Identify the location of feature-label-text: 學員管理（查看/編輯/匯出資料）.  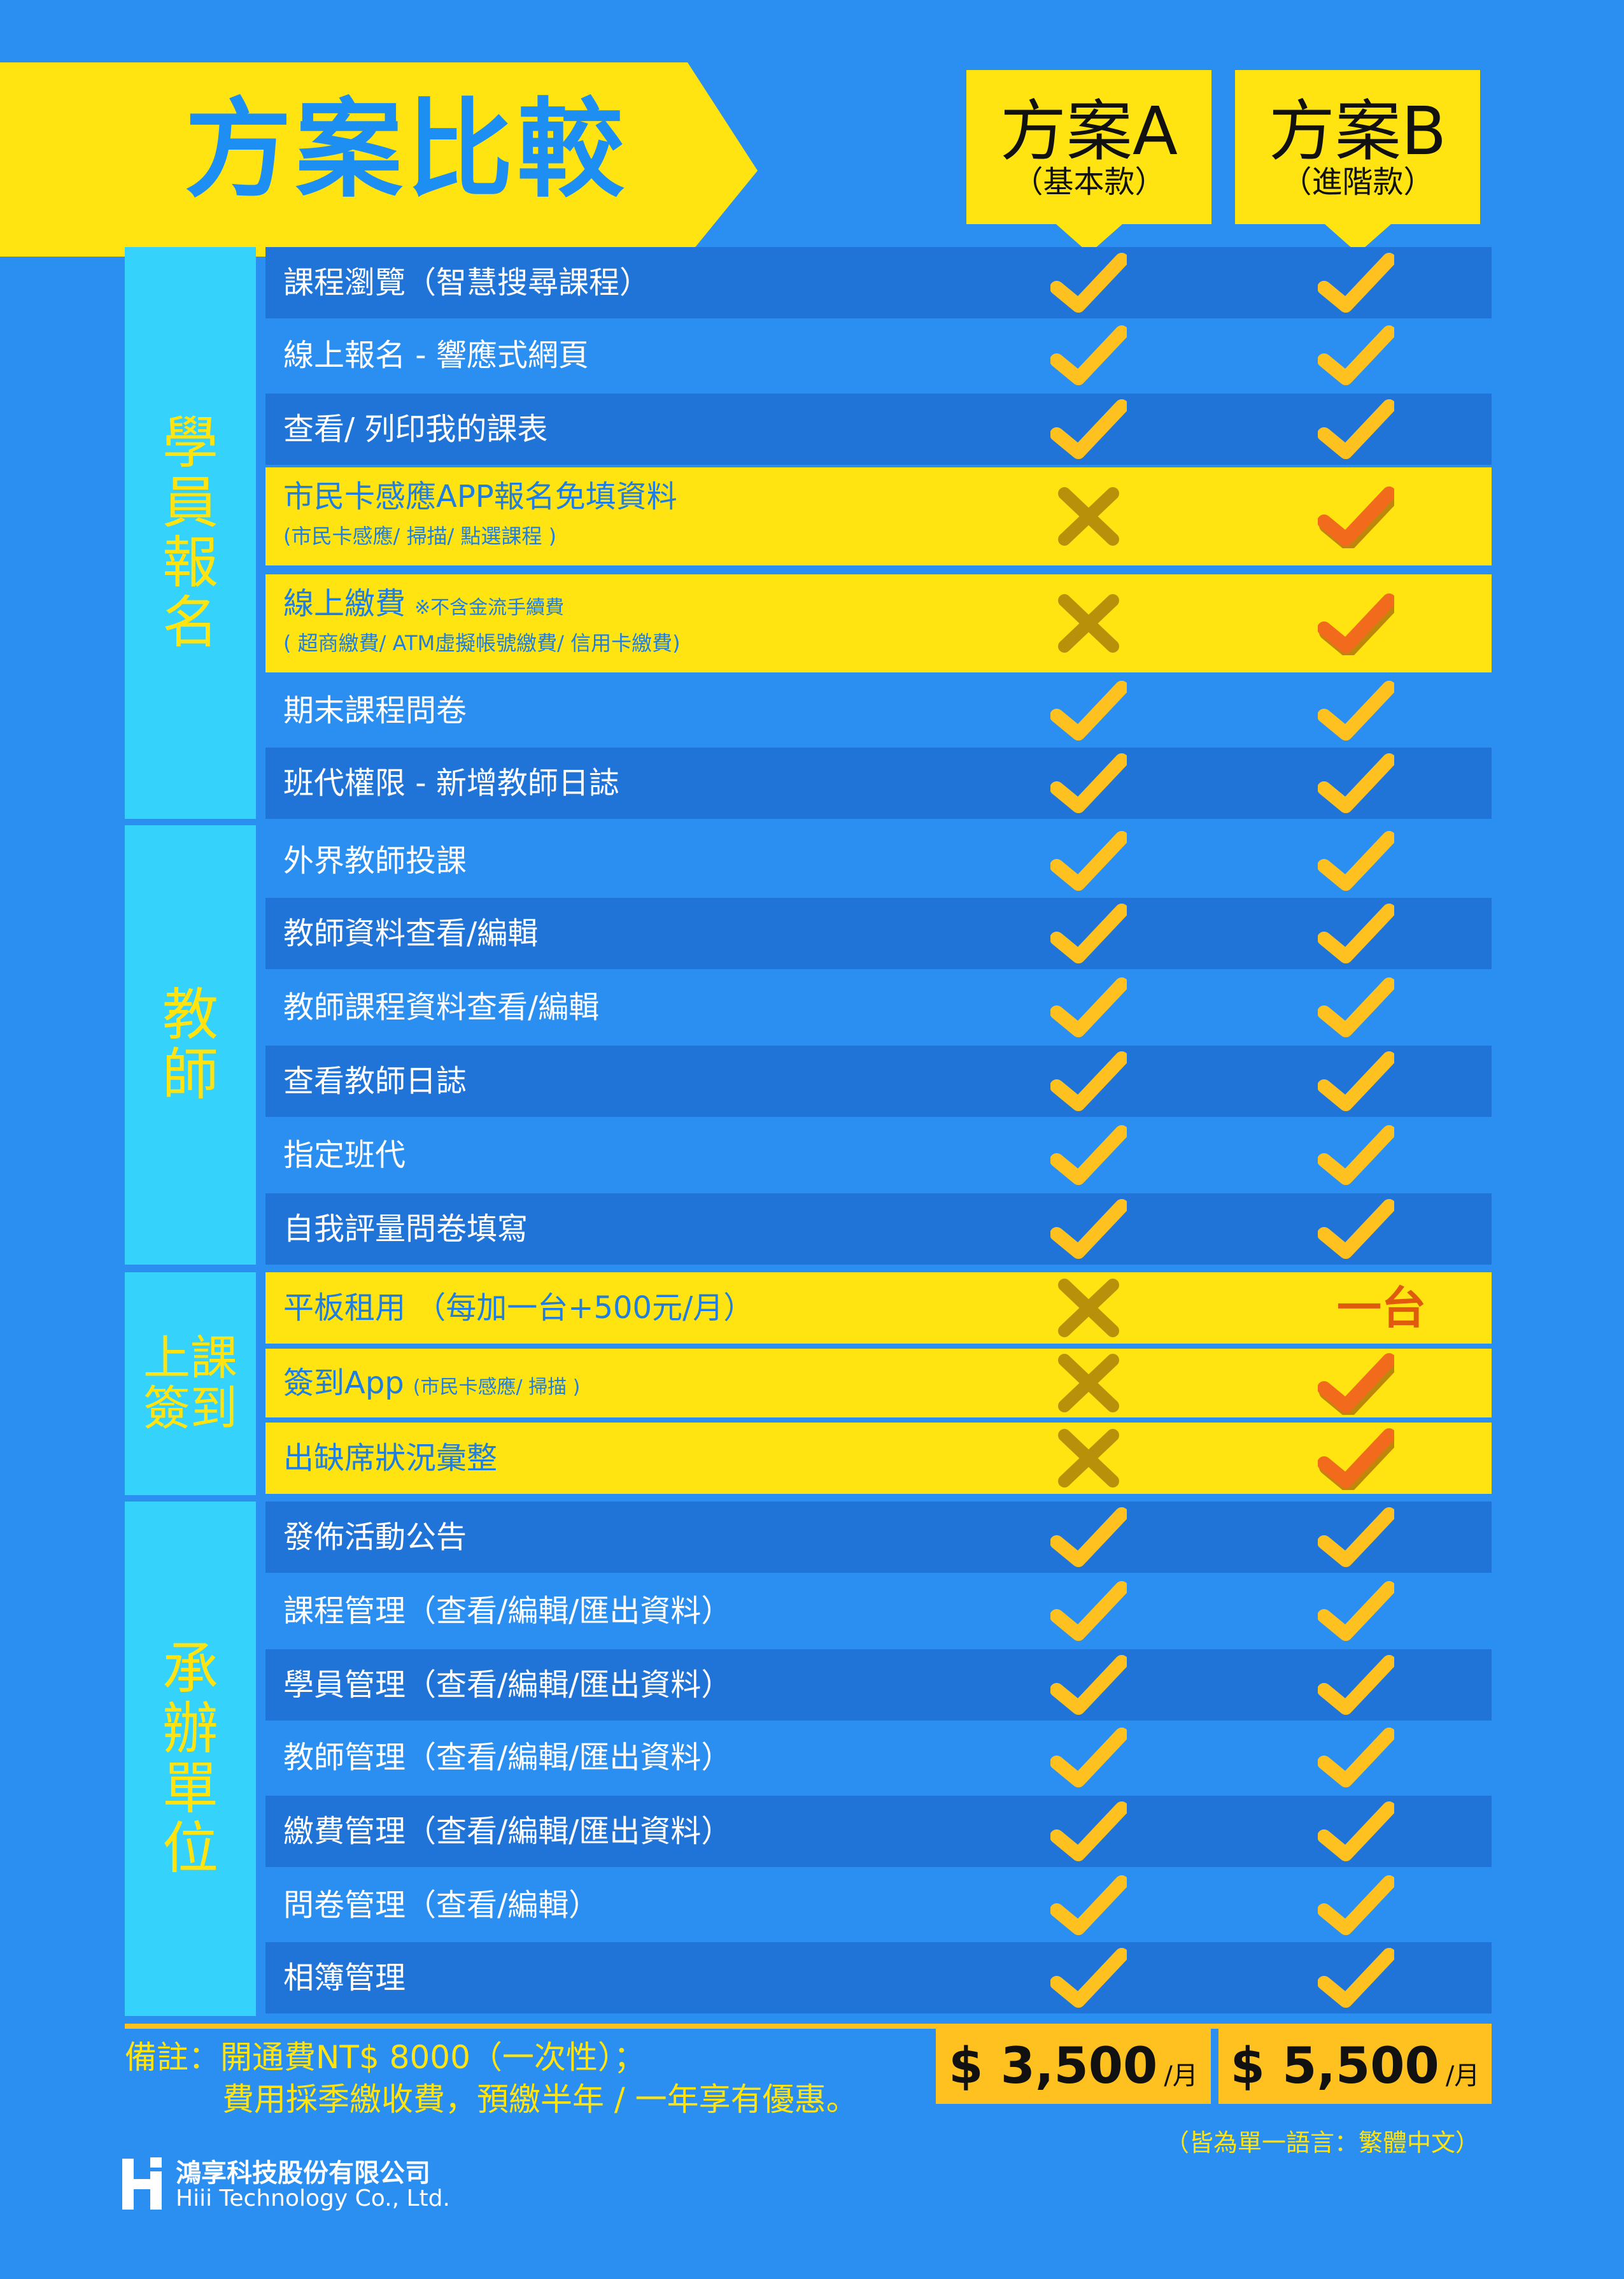
(507, 1685).